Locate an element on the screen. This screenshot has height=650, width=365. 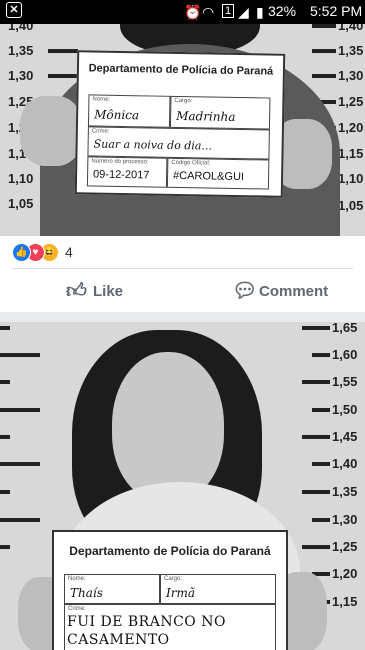
left-hand is located at coordinates (51, 131).